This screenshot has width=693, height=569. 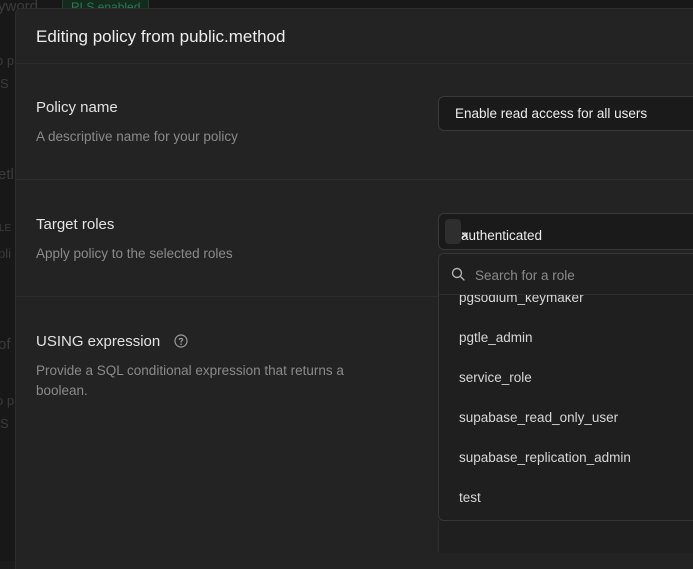 I want to click on expression-editor-edge, so click(x=565, y=537).